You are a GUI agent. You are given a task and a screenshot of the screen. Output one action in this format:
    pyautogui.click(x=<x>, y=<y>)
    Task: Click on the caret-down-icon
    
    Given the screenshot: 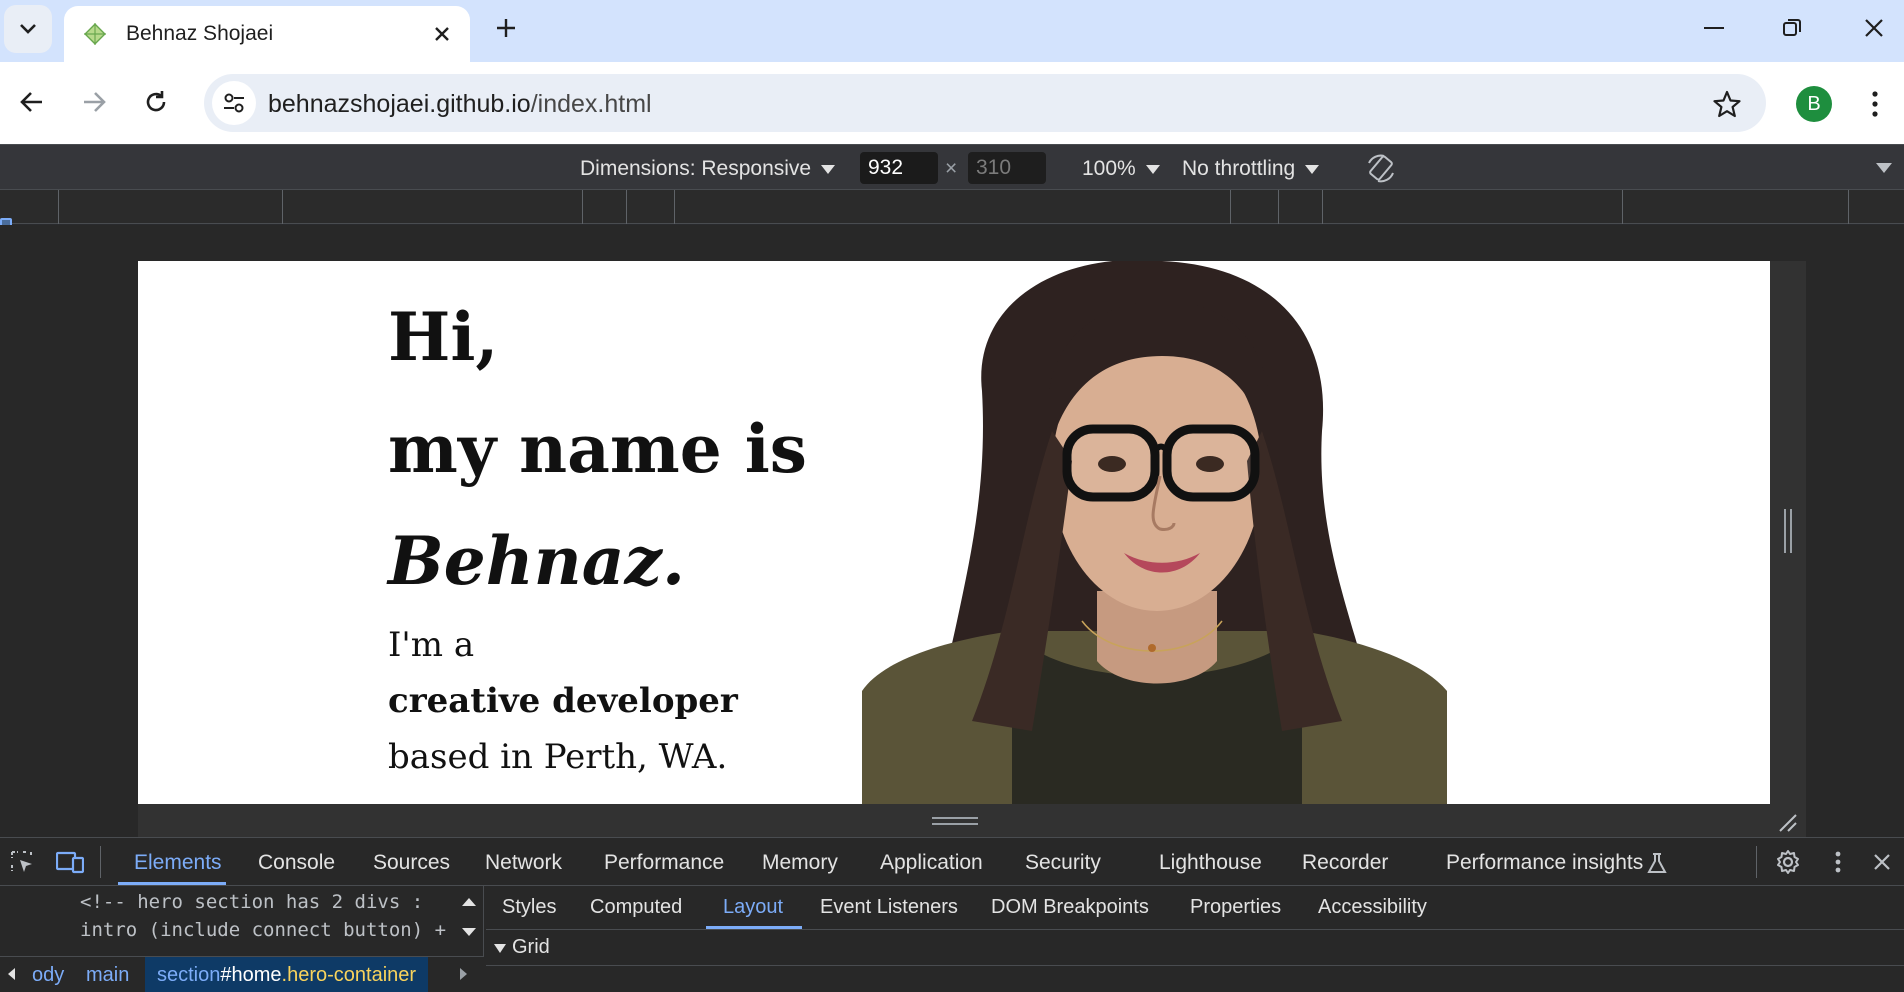 What is the action you would take?
    pyautogui.click(x=828, y=169)
    